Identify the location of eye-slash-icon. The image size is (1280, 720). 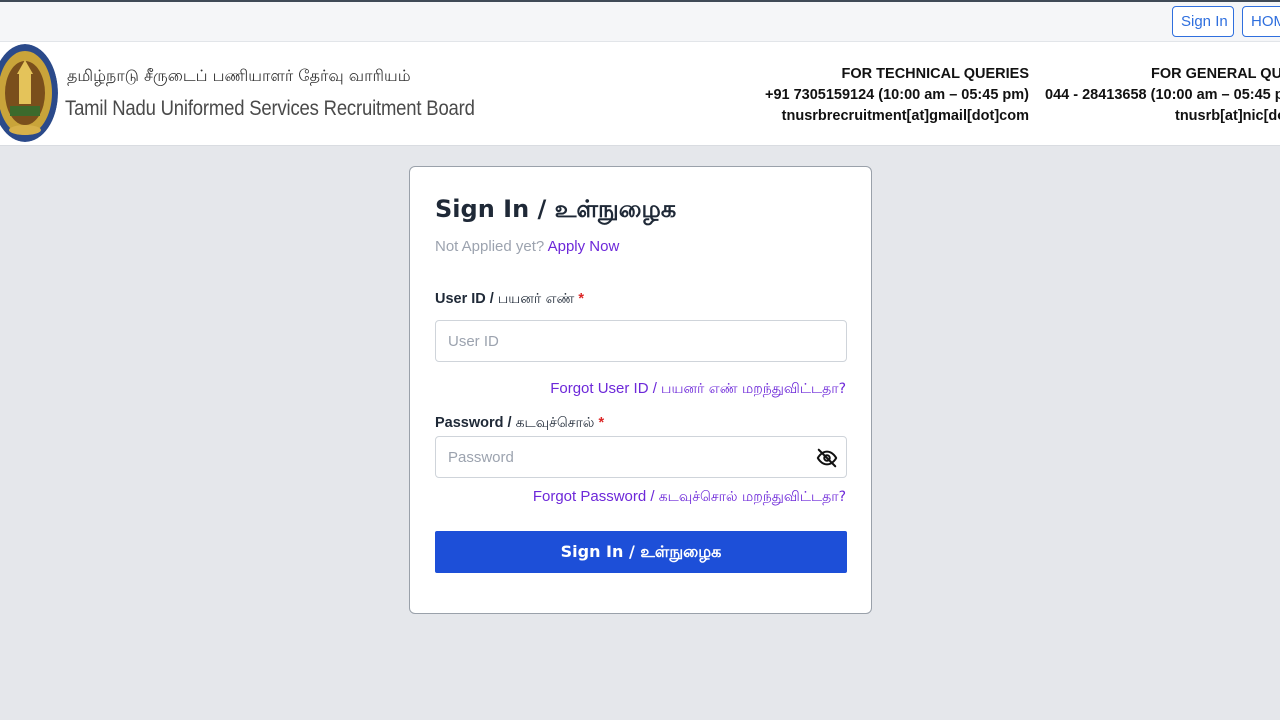
(827, 458).